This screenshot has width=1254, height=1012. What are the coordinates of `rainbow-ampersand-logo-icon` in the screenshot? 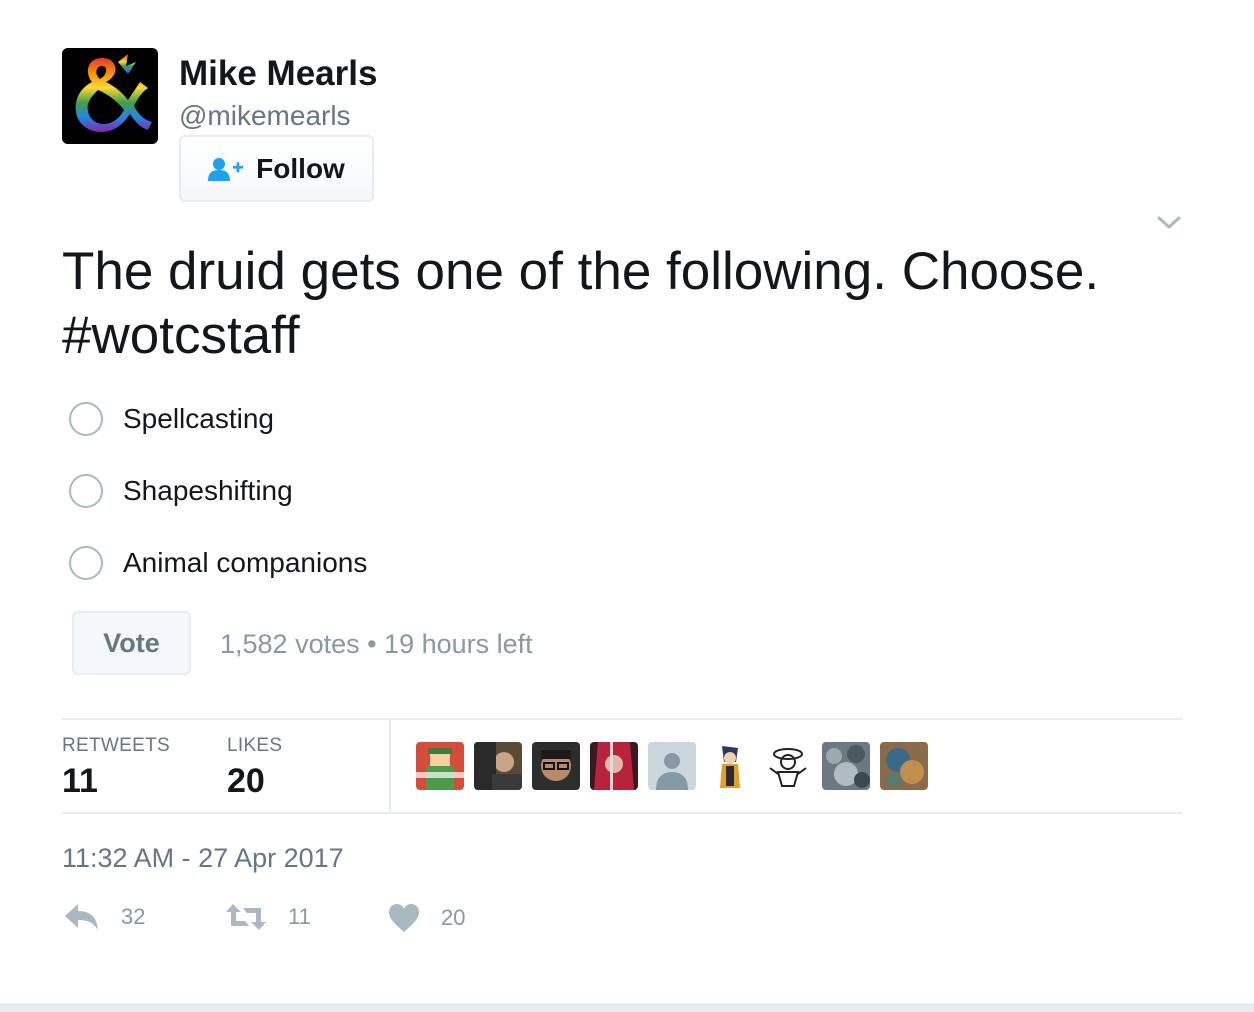 It's located at (110, 96).